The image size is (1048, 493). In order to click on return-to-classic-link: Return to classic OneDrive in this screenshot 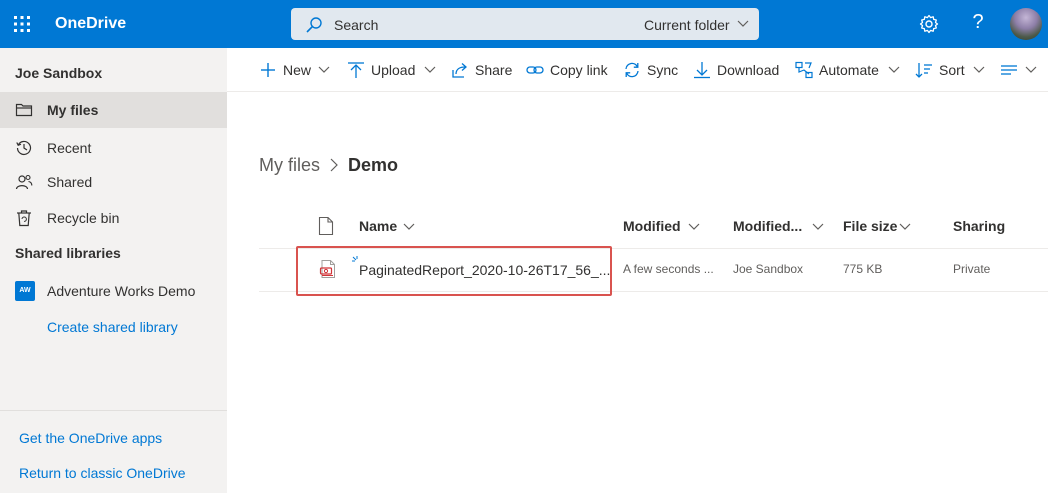, I will do `click(102, 473)`.